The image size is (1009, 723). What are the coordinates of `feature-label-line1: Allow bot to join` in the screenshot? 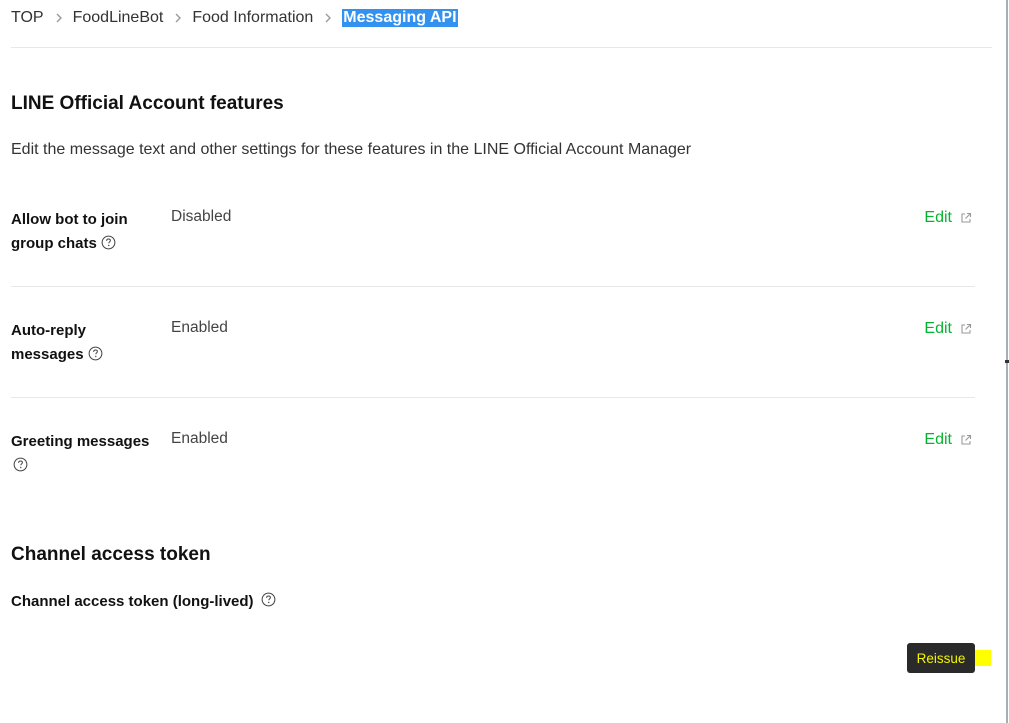 It's located at (69, 219).